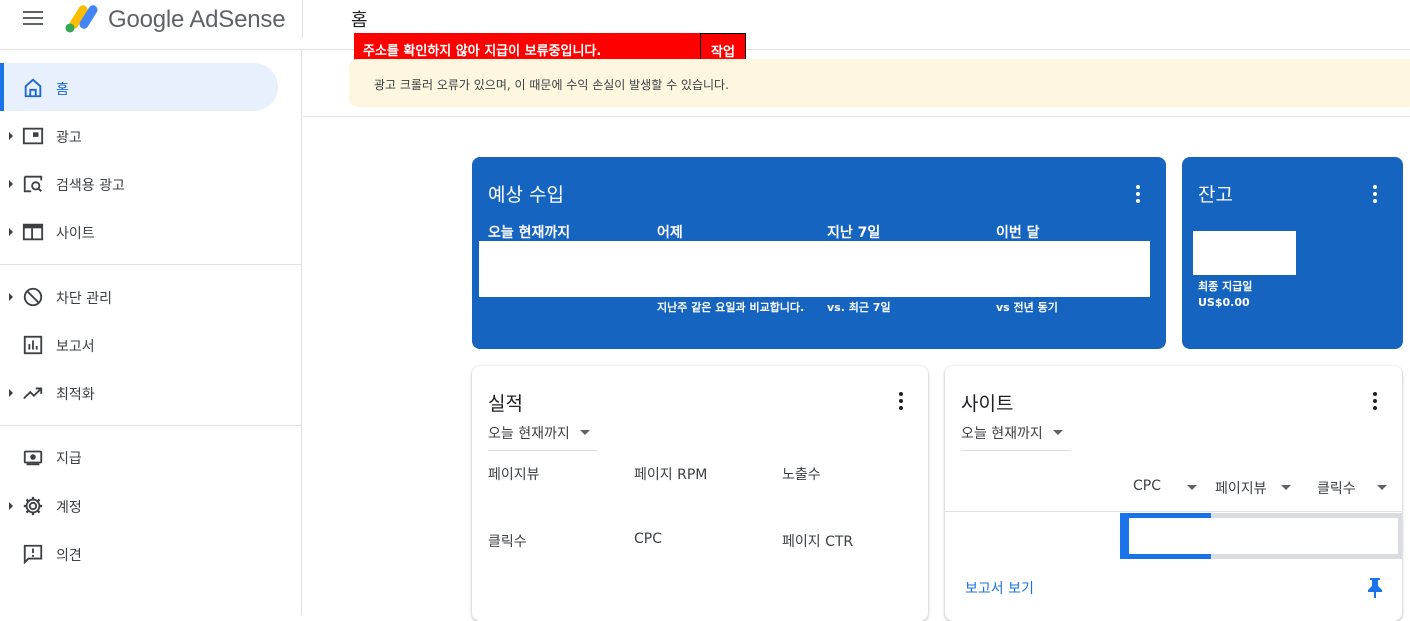 This screenshot has width=1410, height=621. I want to click on sidebar-item-label: 최적화, so click(75, 395).